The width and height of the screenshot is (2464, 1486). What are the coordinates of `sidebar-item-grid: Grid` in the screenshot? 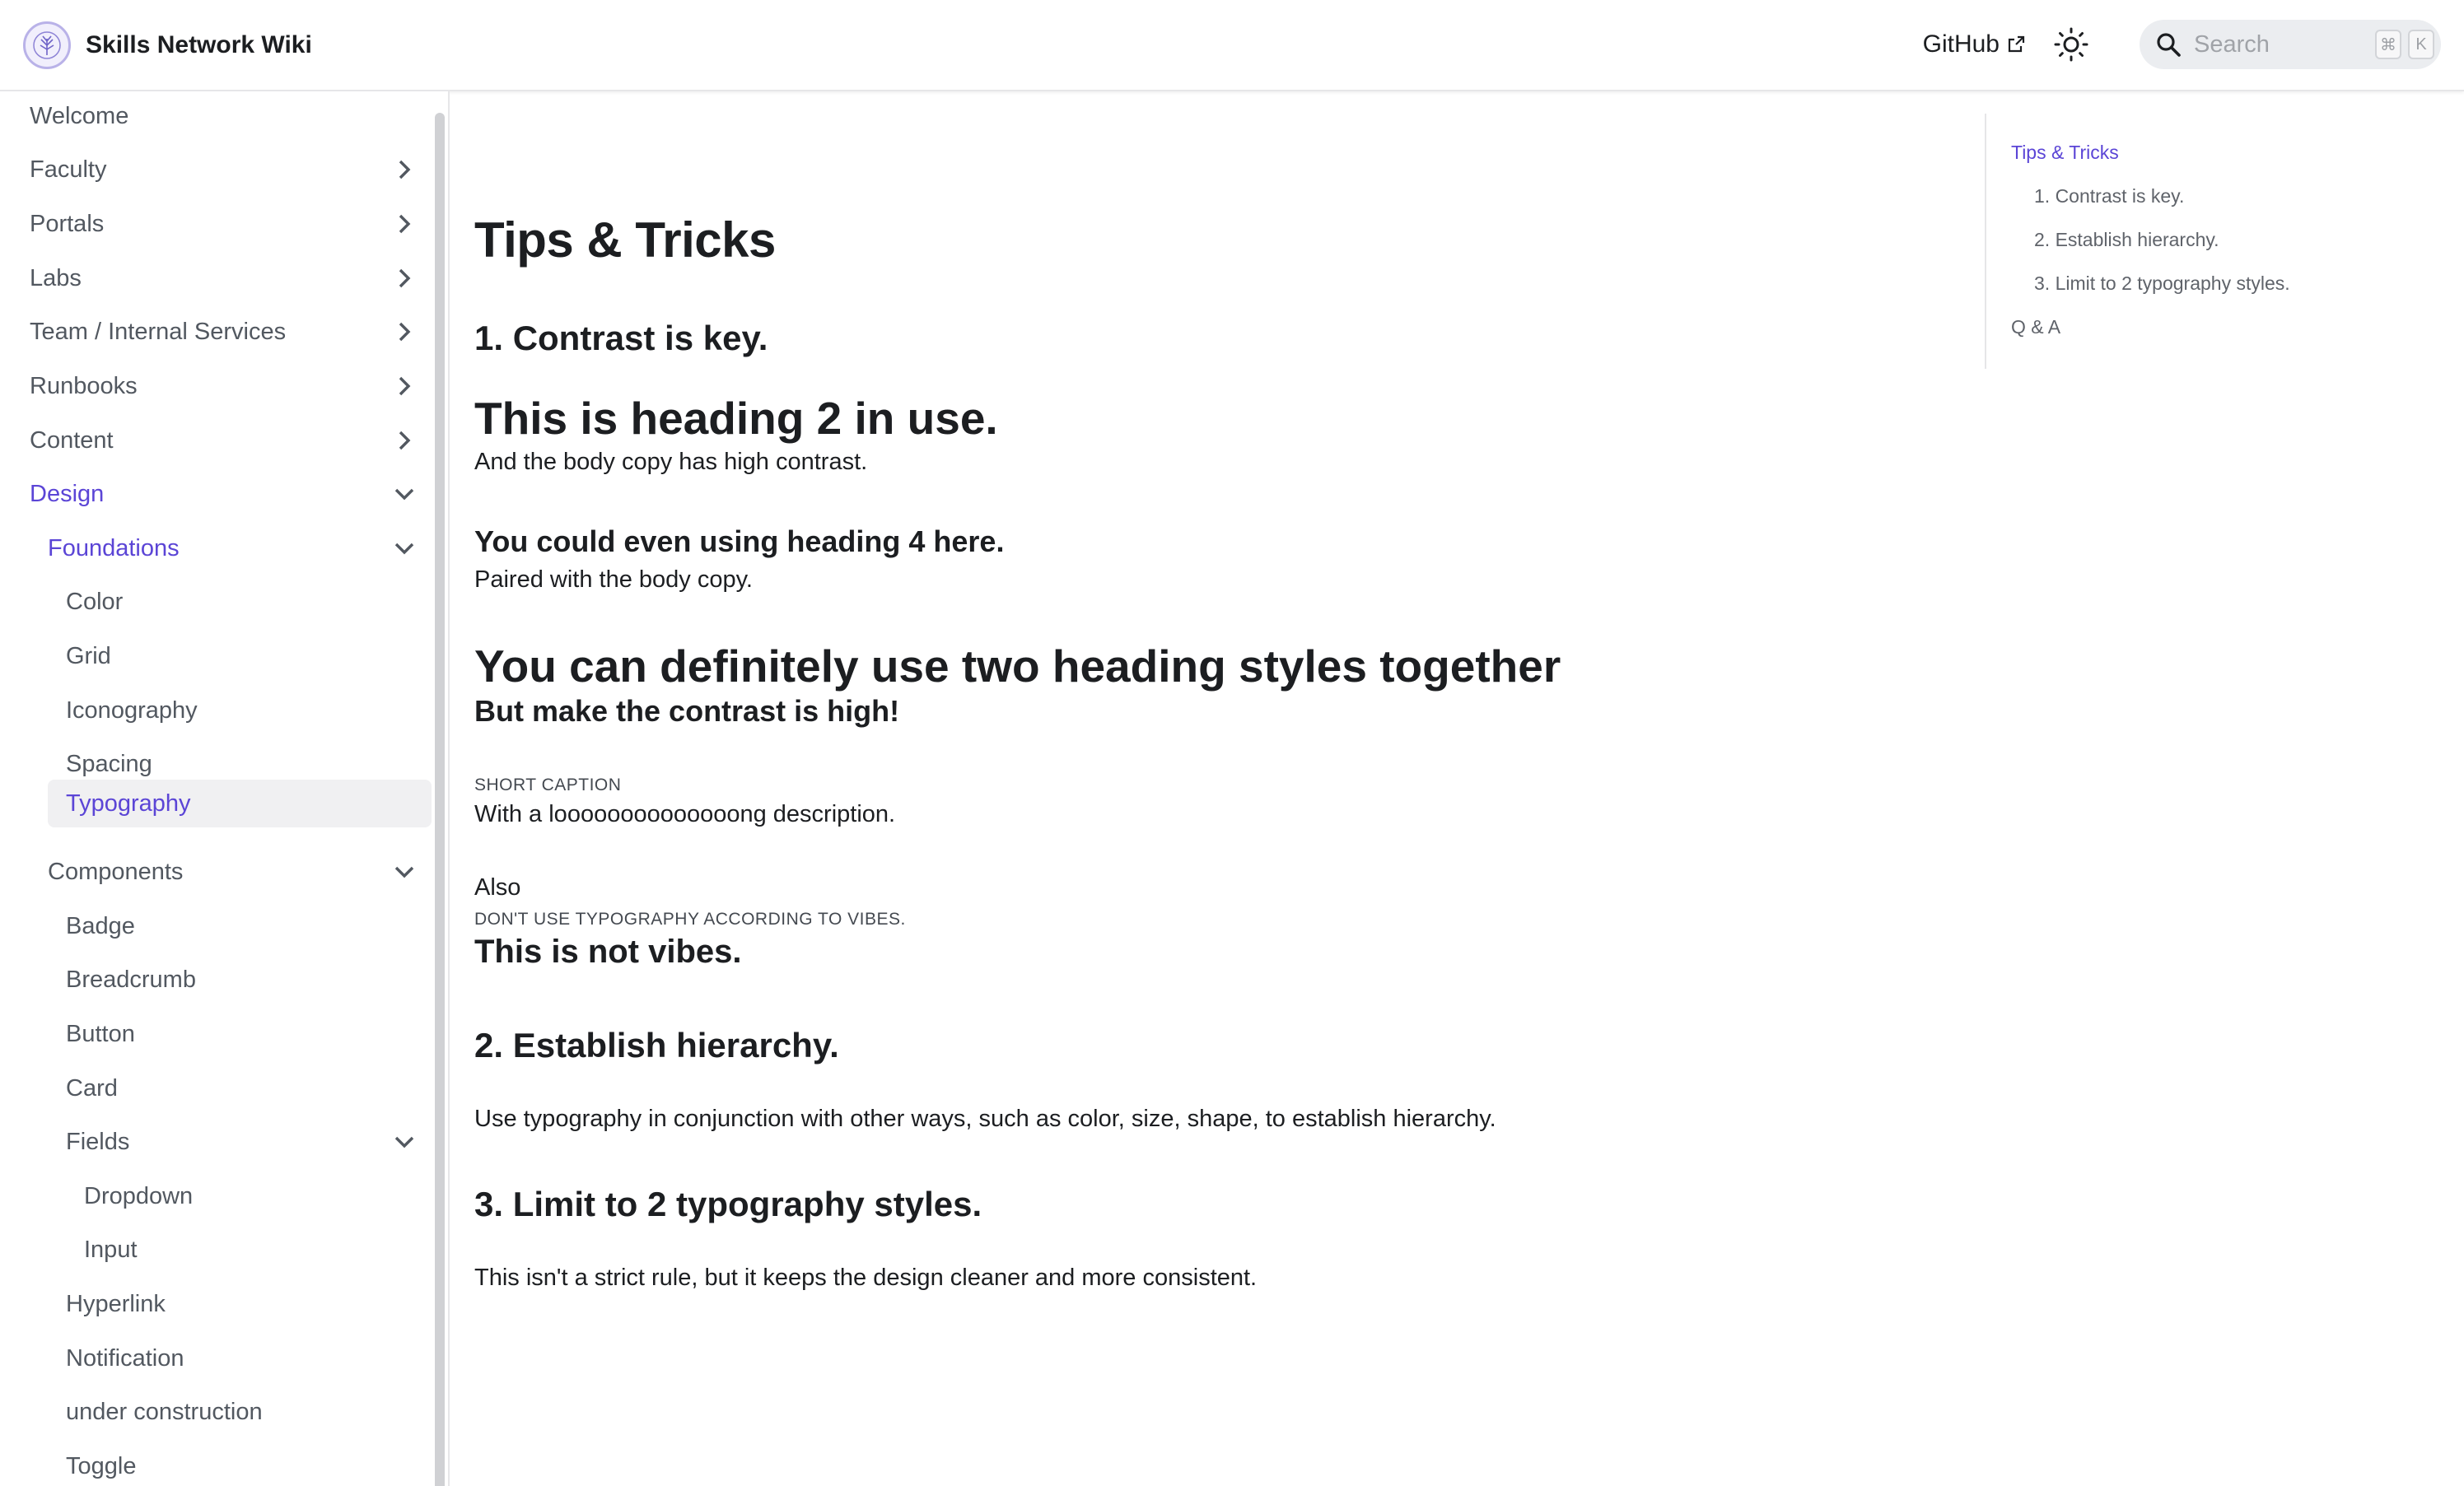 It's located at (249, 656).